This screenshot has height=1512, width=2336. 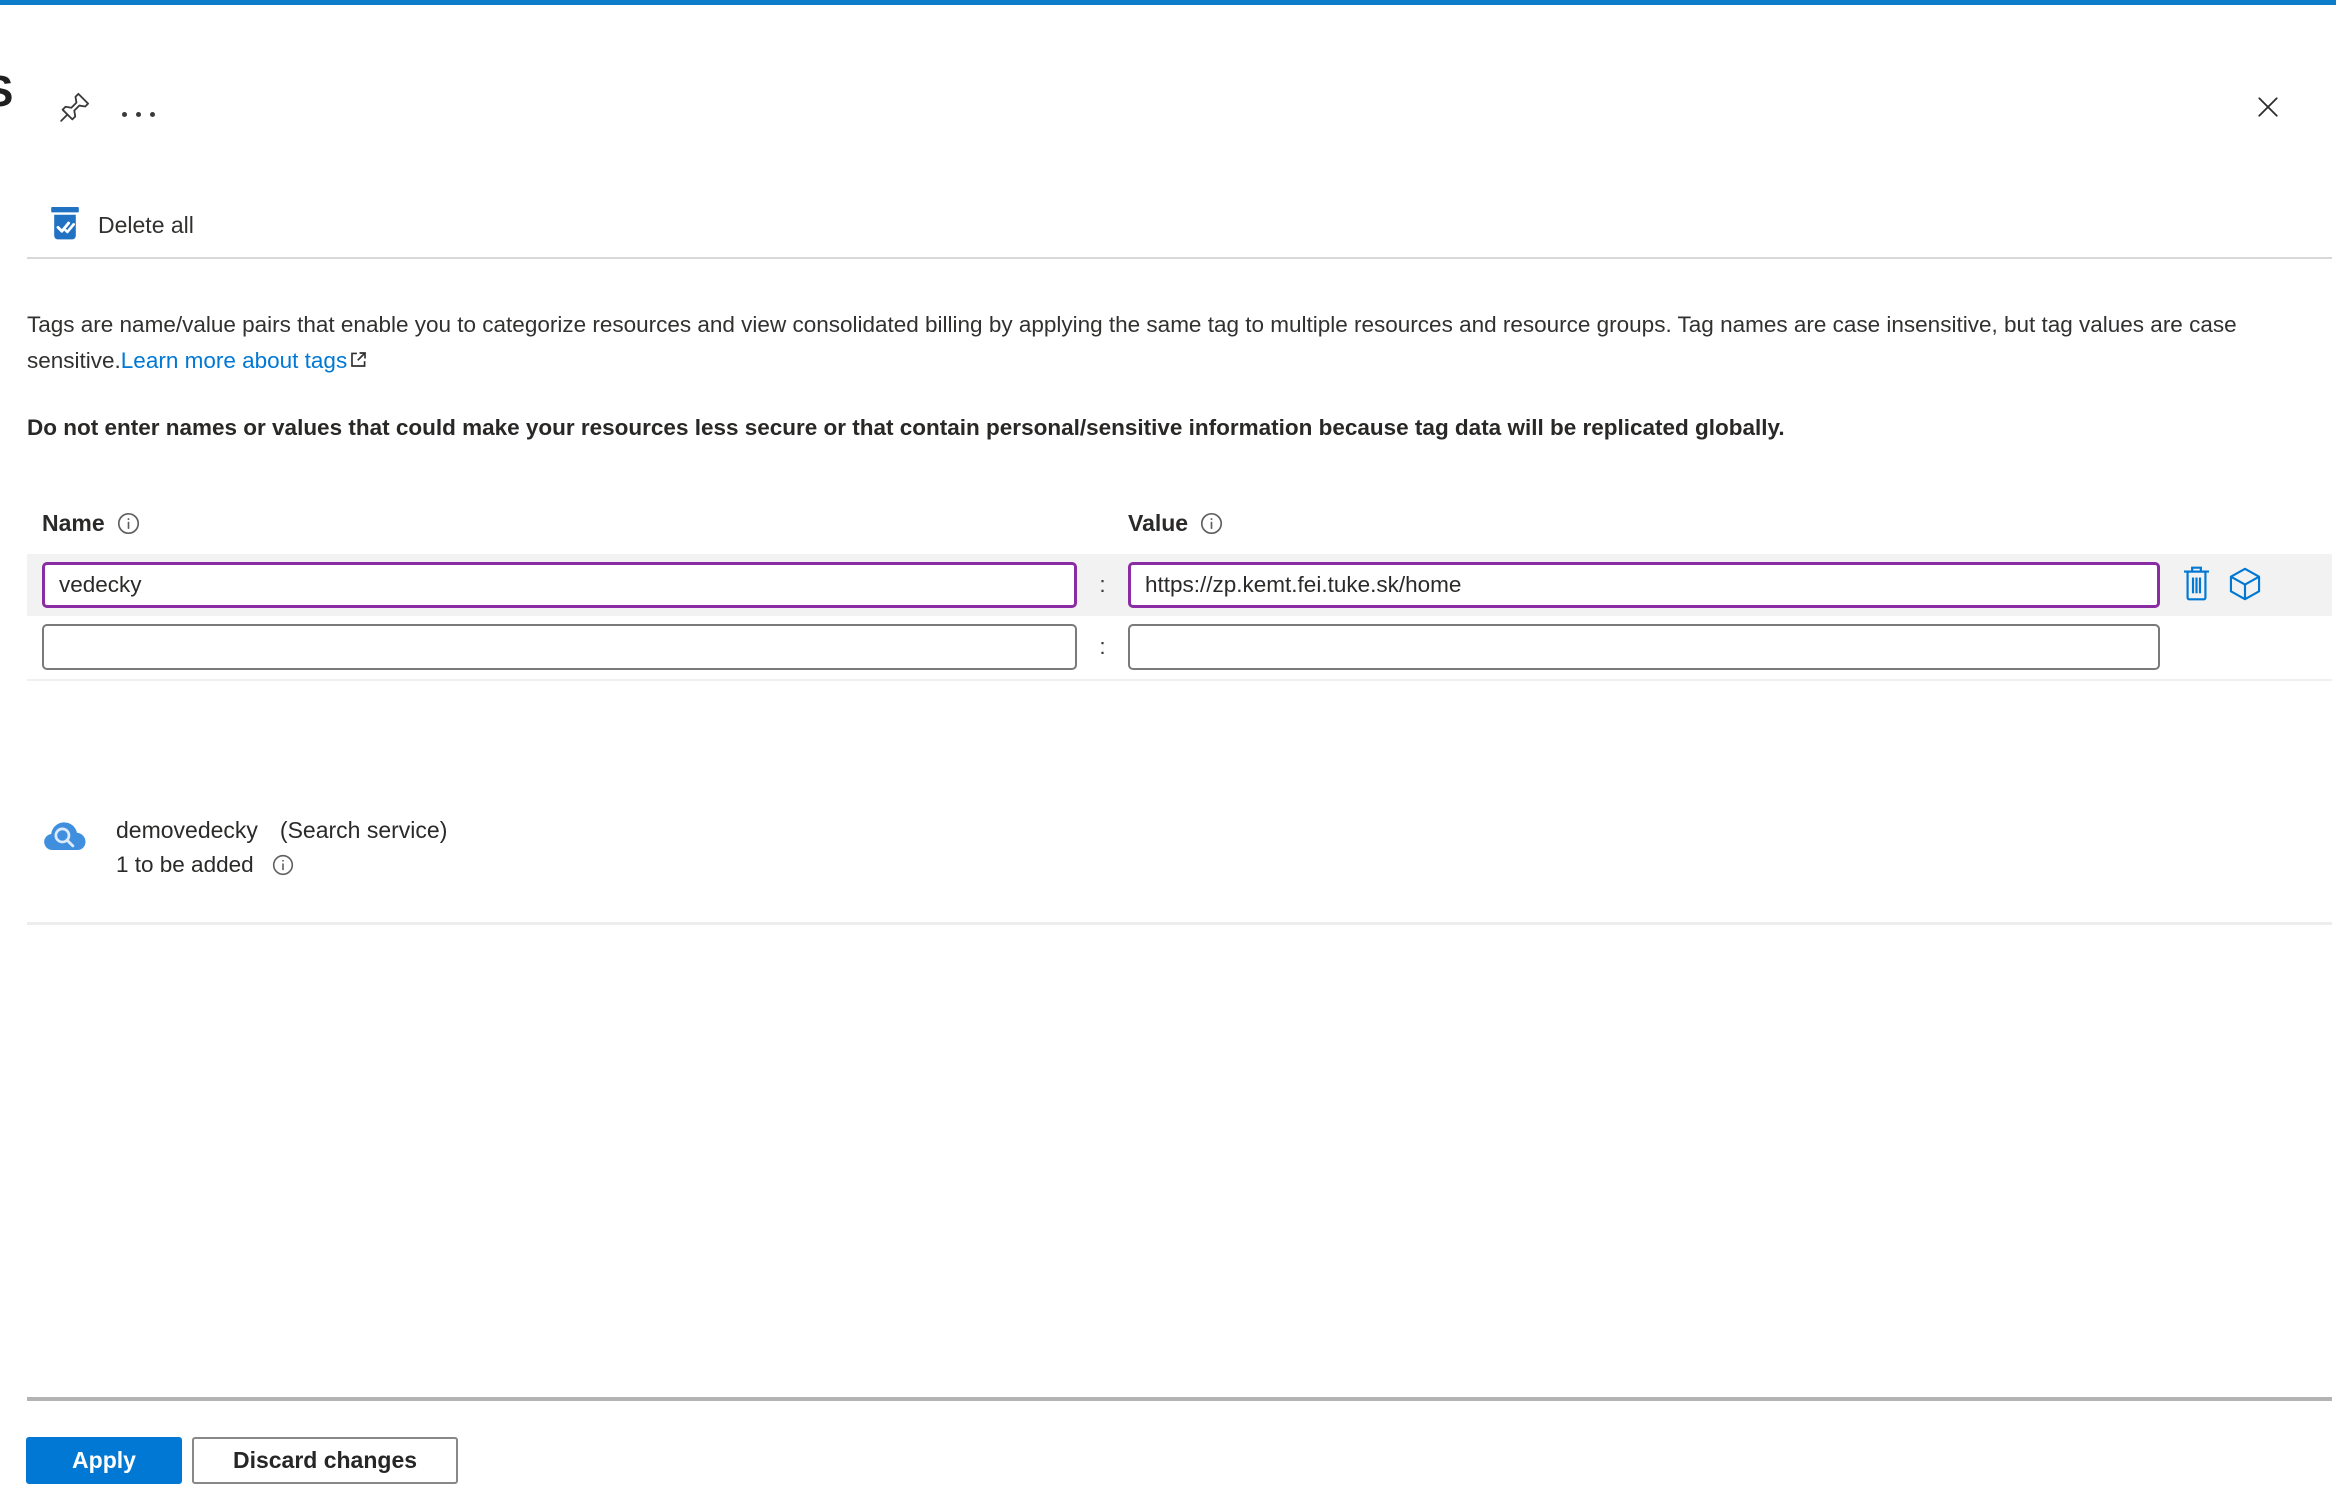 I want to click on blade-header: S, so click(x=1168, y=70).